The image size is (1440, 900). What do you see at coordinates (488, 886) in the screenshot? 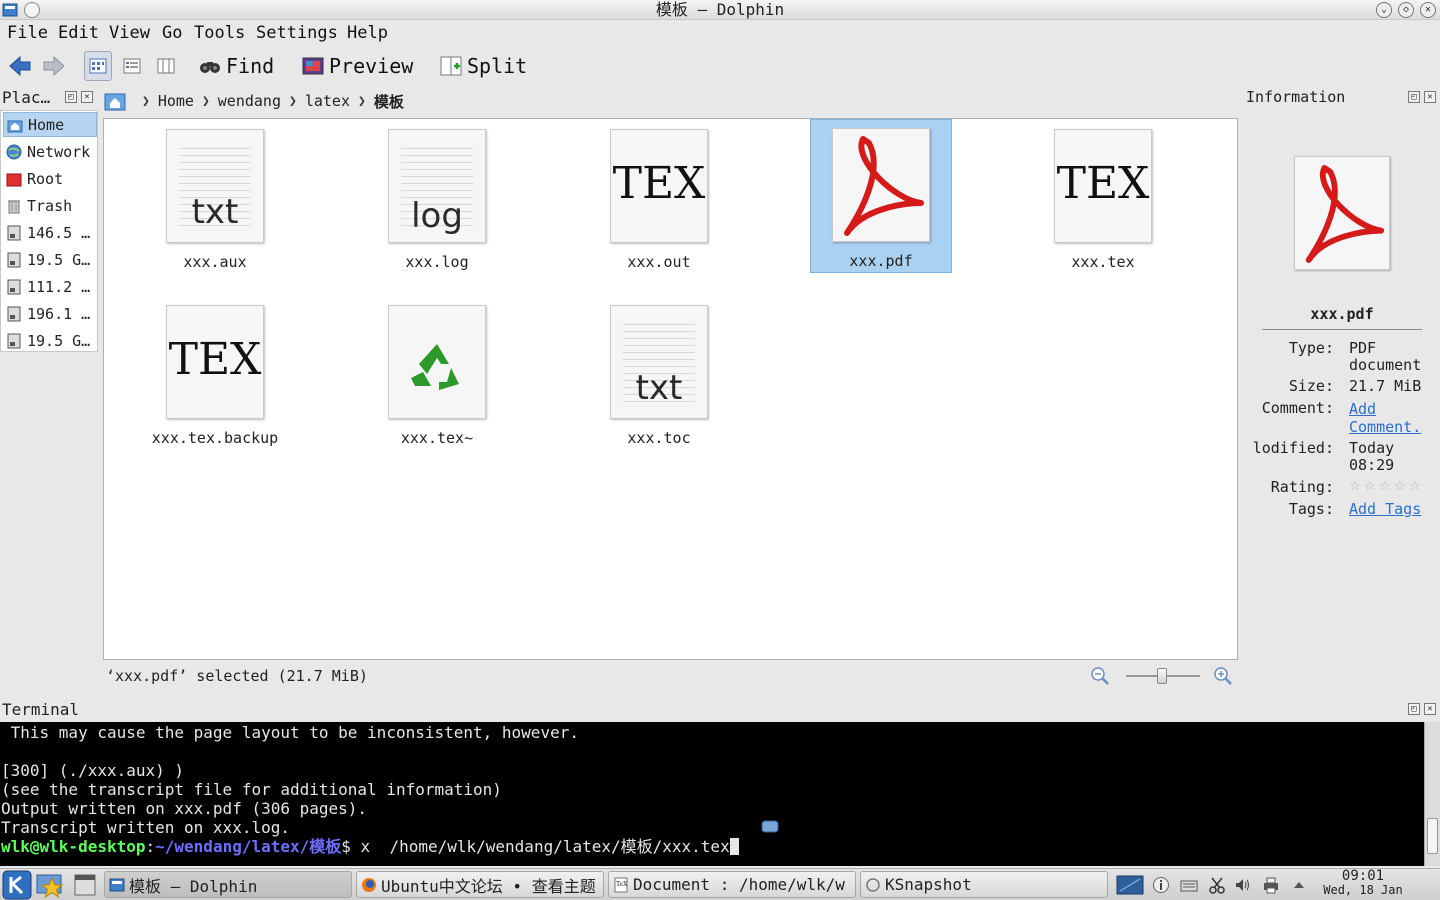
I see `task-label: Ubuntu中文论坛 • 查看主题` at bounding box center [488, 886].